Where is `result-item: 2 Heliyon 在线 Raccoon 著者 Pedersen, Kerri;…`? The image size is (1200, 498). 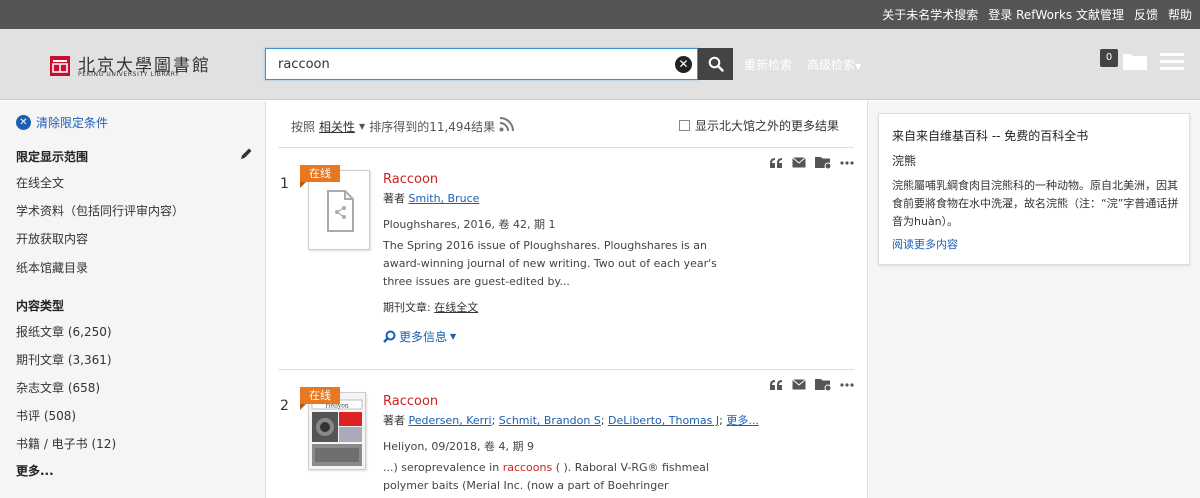 result-item: 2 Heliyon 在线 Raccoon 著者 Pedersen, Kerri;… is located at coordinates (567, 434).